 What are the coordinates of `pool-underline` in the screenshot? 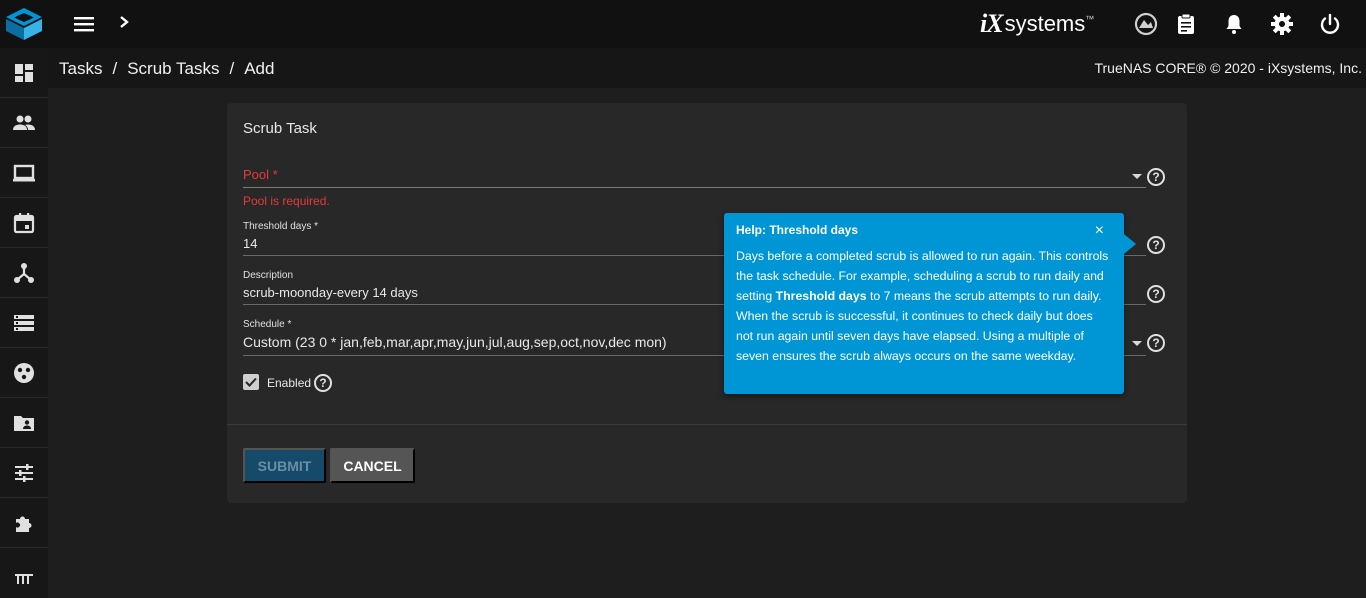 It's located at (694, 187).